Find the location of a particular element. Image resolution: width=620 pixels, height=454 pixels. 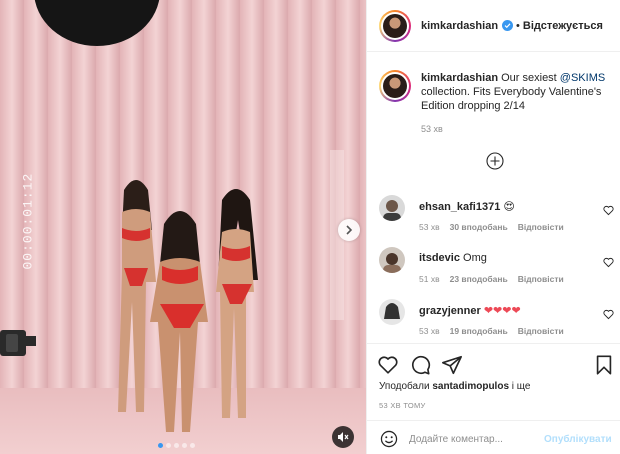

bookmark-icon is located at coordinates (604, 365).